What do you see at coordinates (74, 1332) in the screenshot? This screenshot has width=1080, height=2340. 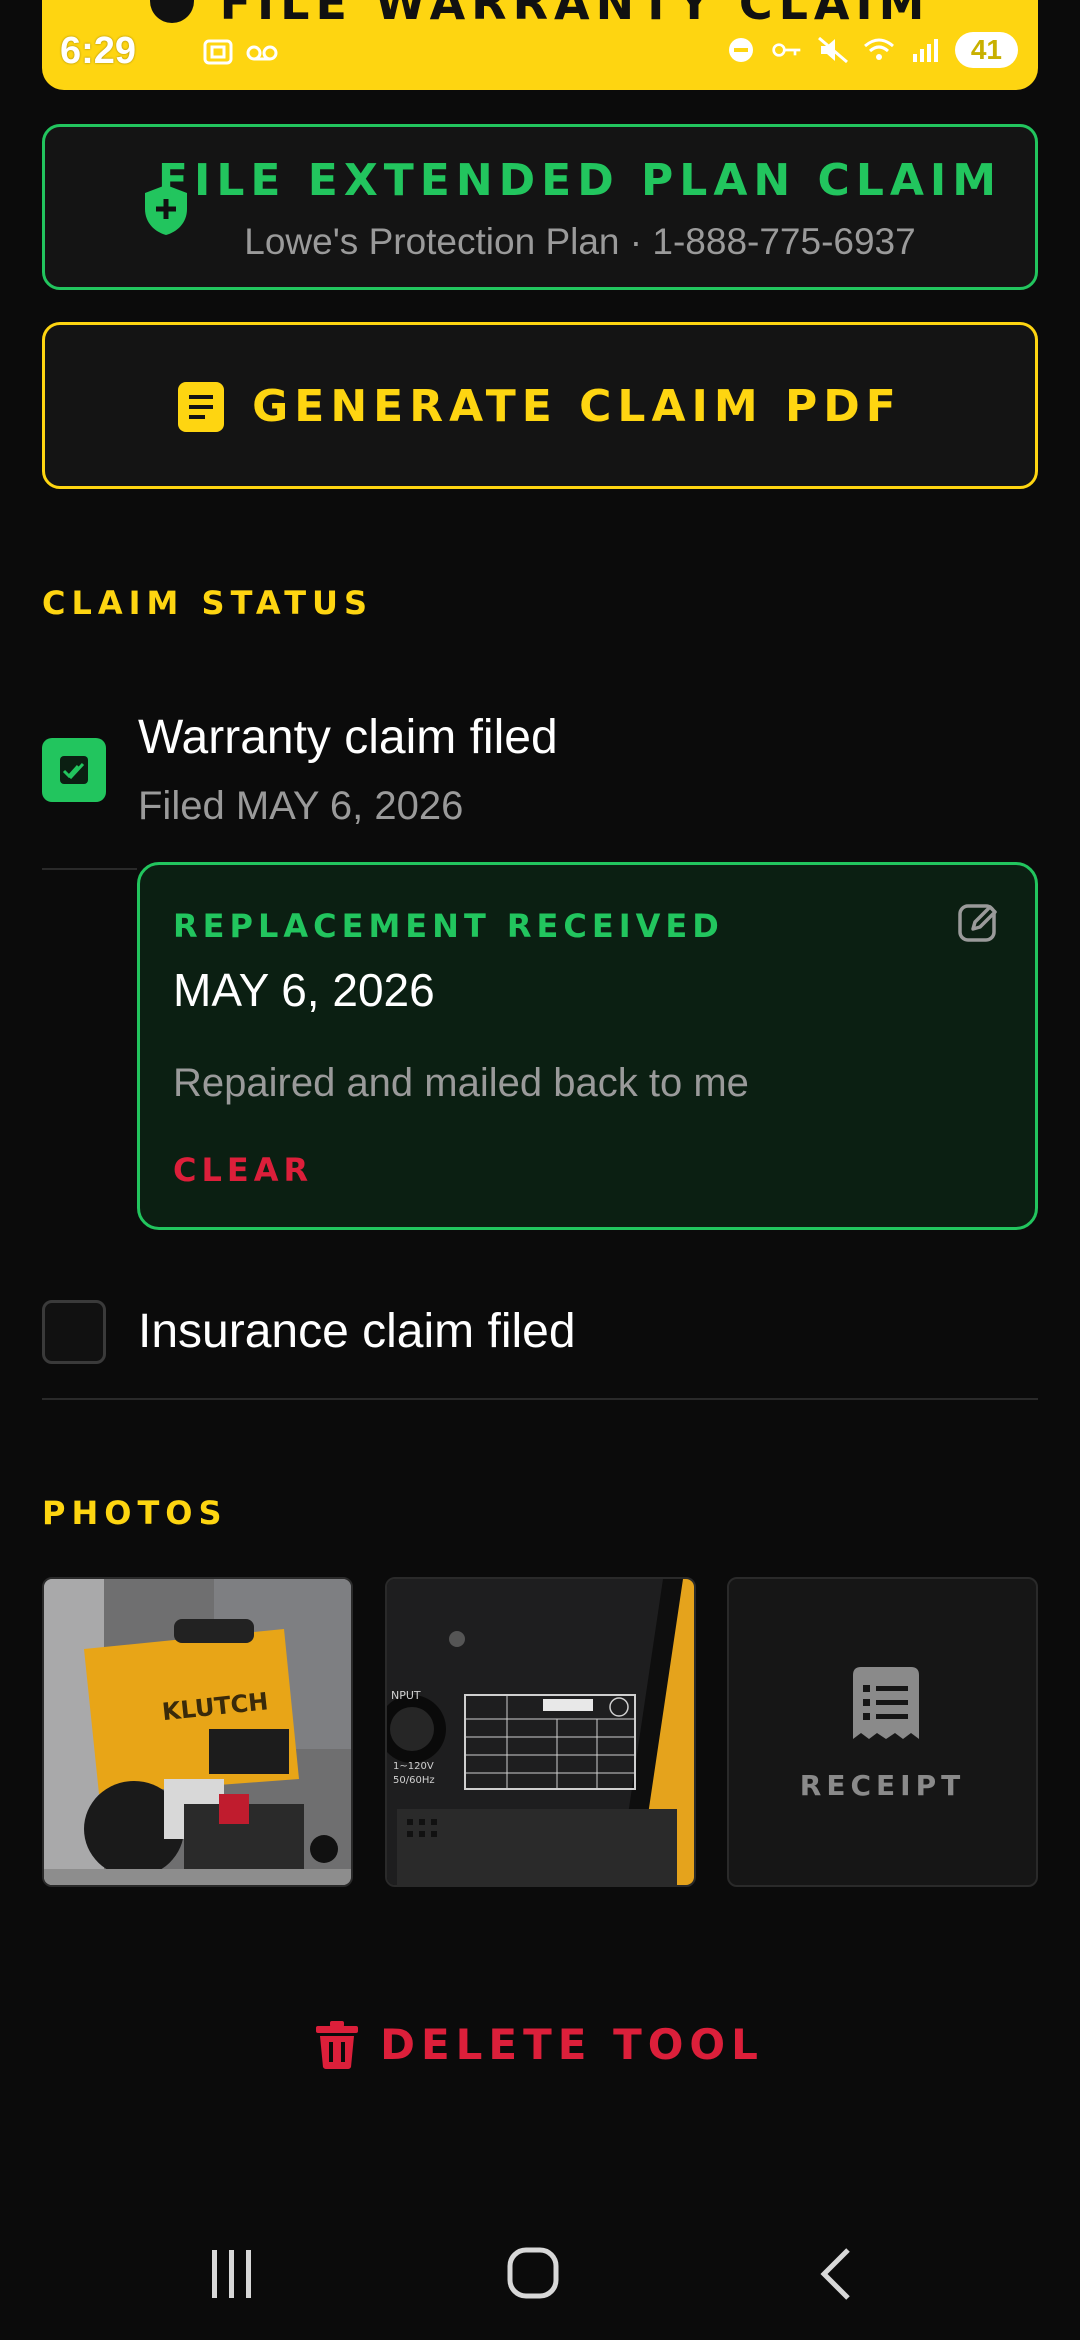 I see `insurance-claim-checkbox` at bounding box center [74, 1332].